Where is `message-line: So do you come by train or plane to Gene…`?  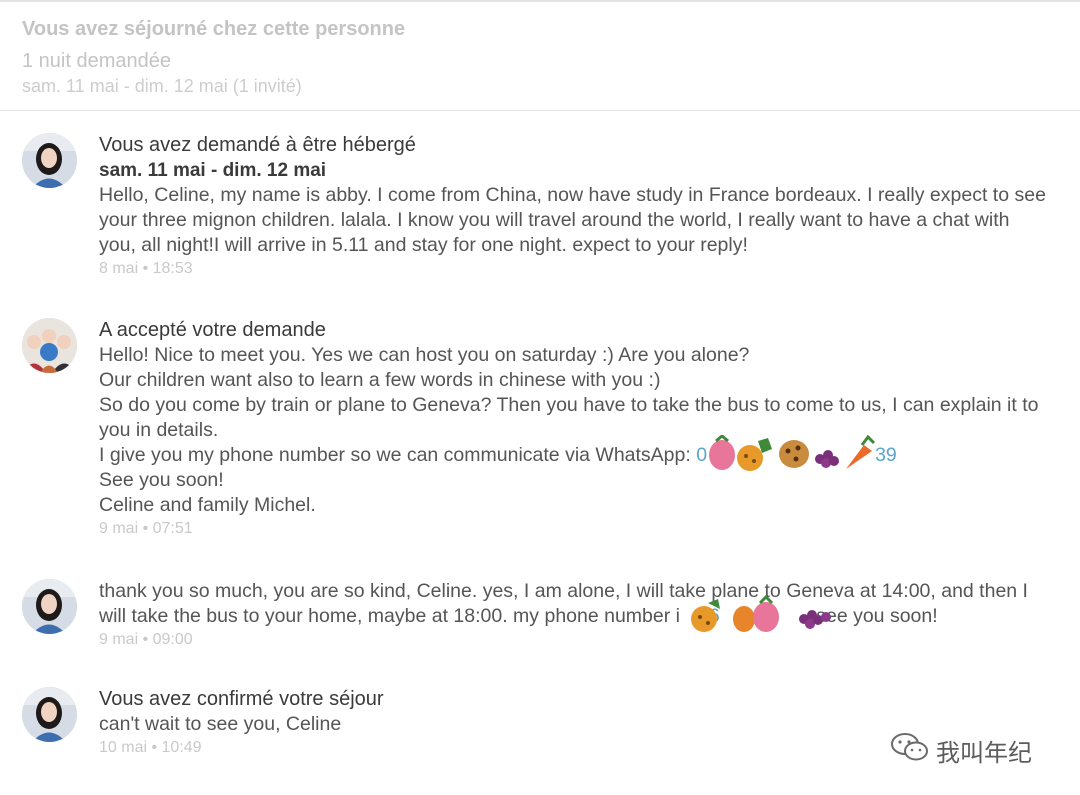 message-line: So do you come by train or plane to Gene… is located at coordinates (569, 405).